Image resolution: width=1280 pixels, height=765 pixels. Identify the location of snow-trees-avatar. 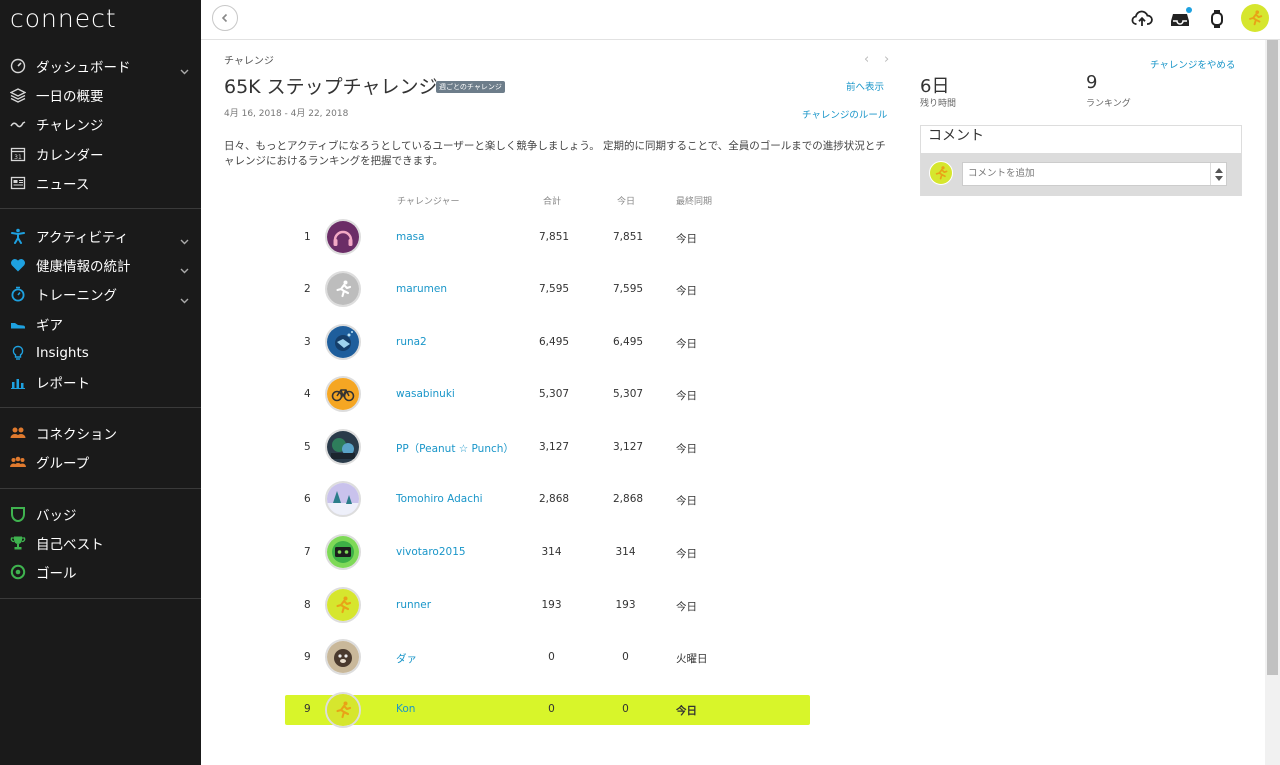
(343, 499).